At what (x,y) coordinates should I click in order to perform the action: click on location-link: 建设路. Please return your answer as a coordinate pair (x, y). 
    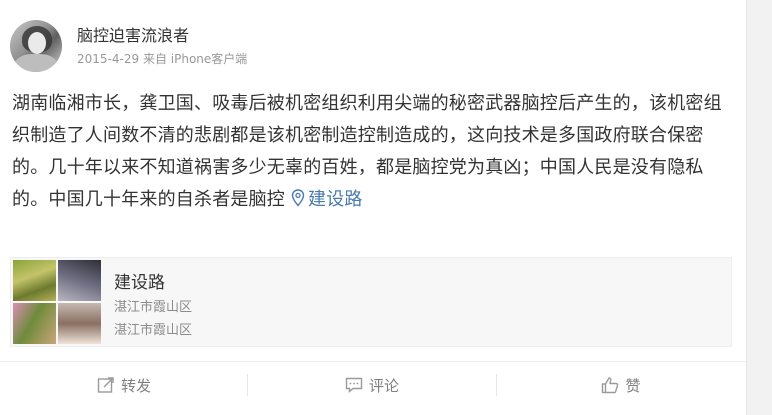
    Looking at the image, I should click on (335, 199).